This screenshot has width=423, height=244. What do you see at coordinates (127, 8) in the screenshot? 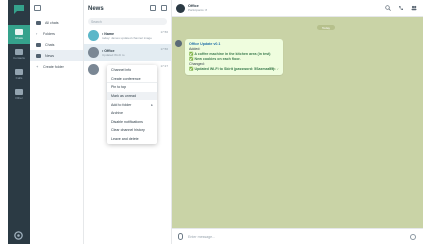
I see `chat-list-header: News` at bounding box center [127, 8].